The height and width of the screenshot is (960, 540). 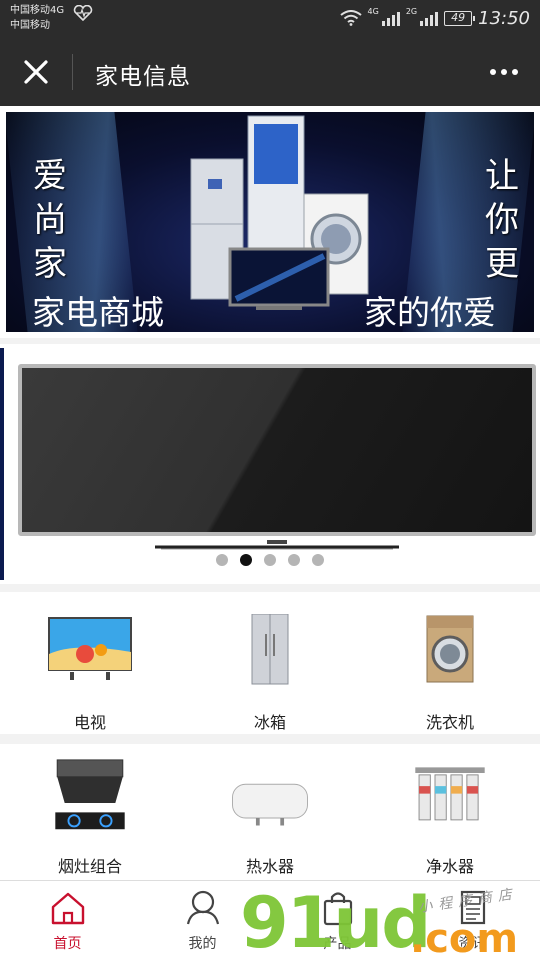 I want to click on home-icon, so click(x=67, y=908).